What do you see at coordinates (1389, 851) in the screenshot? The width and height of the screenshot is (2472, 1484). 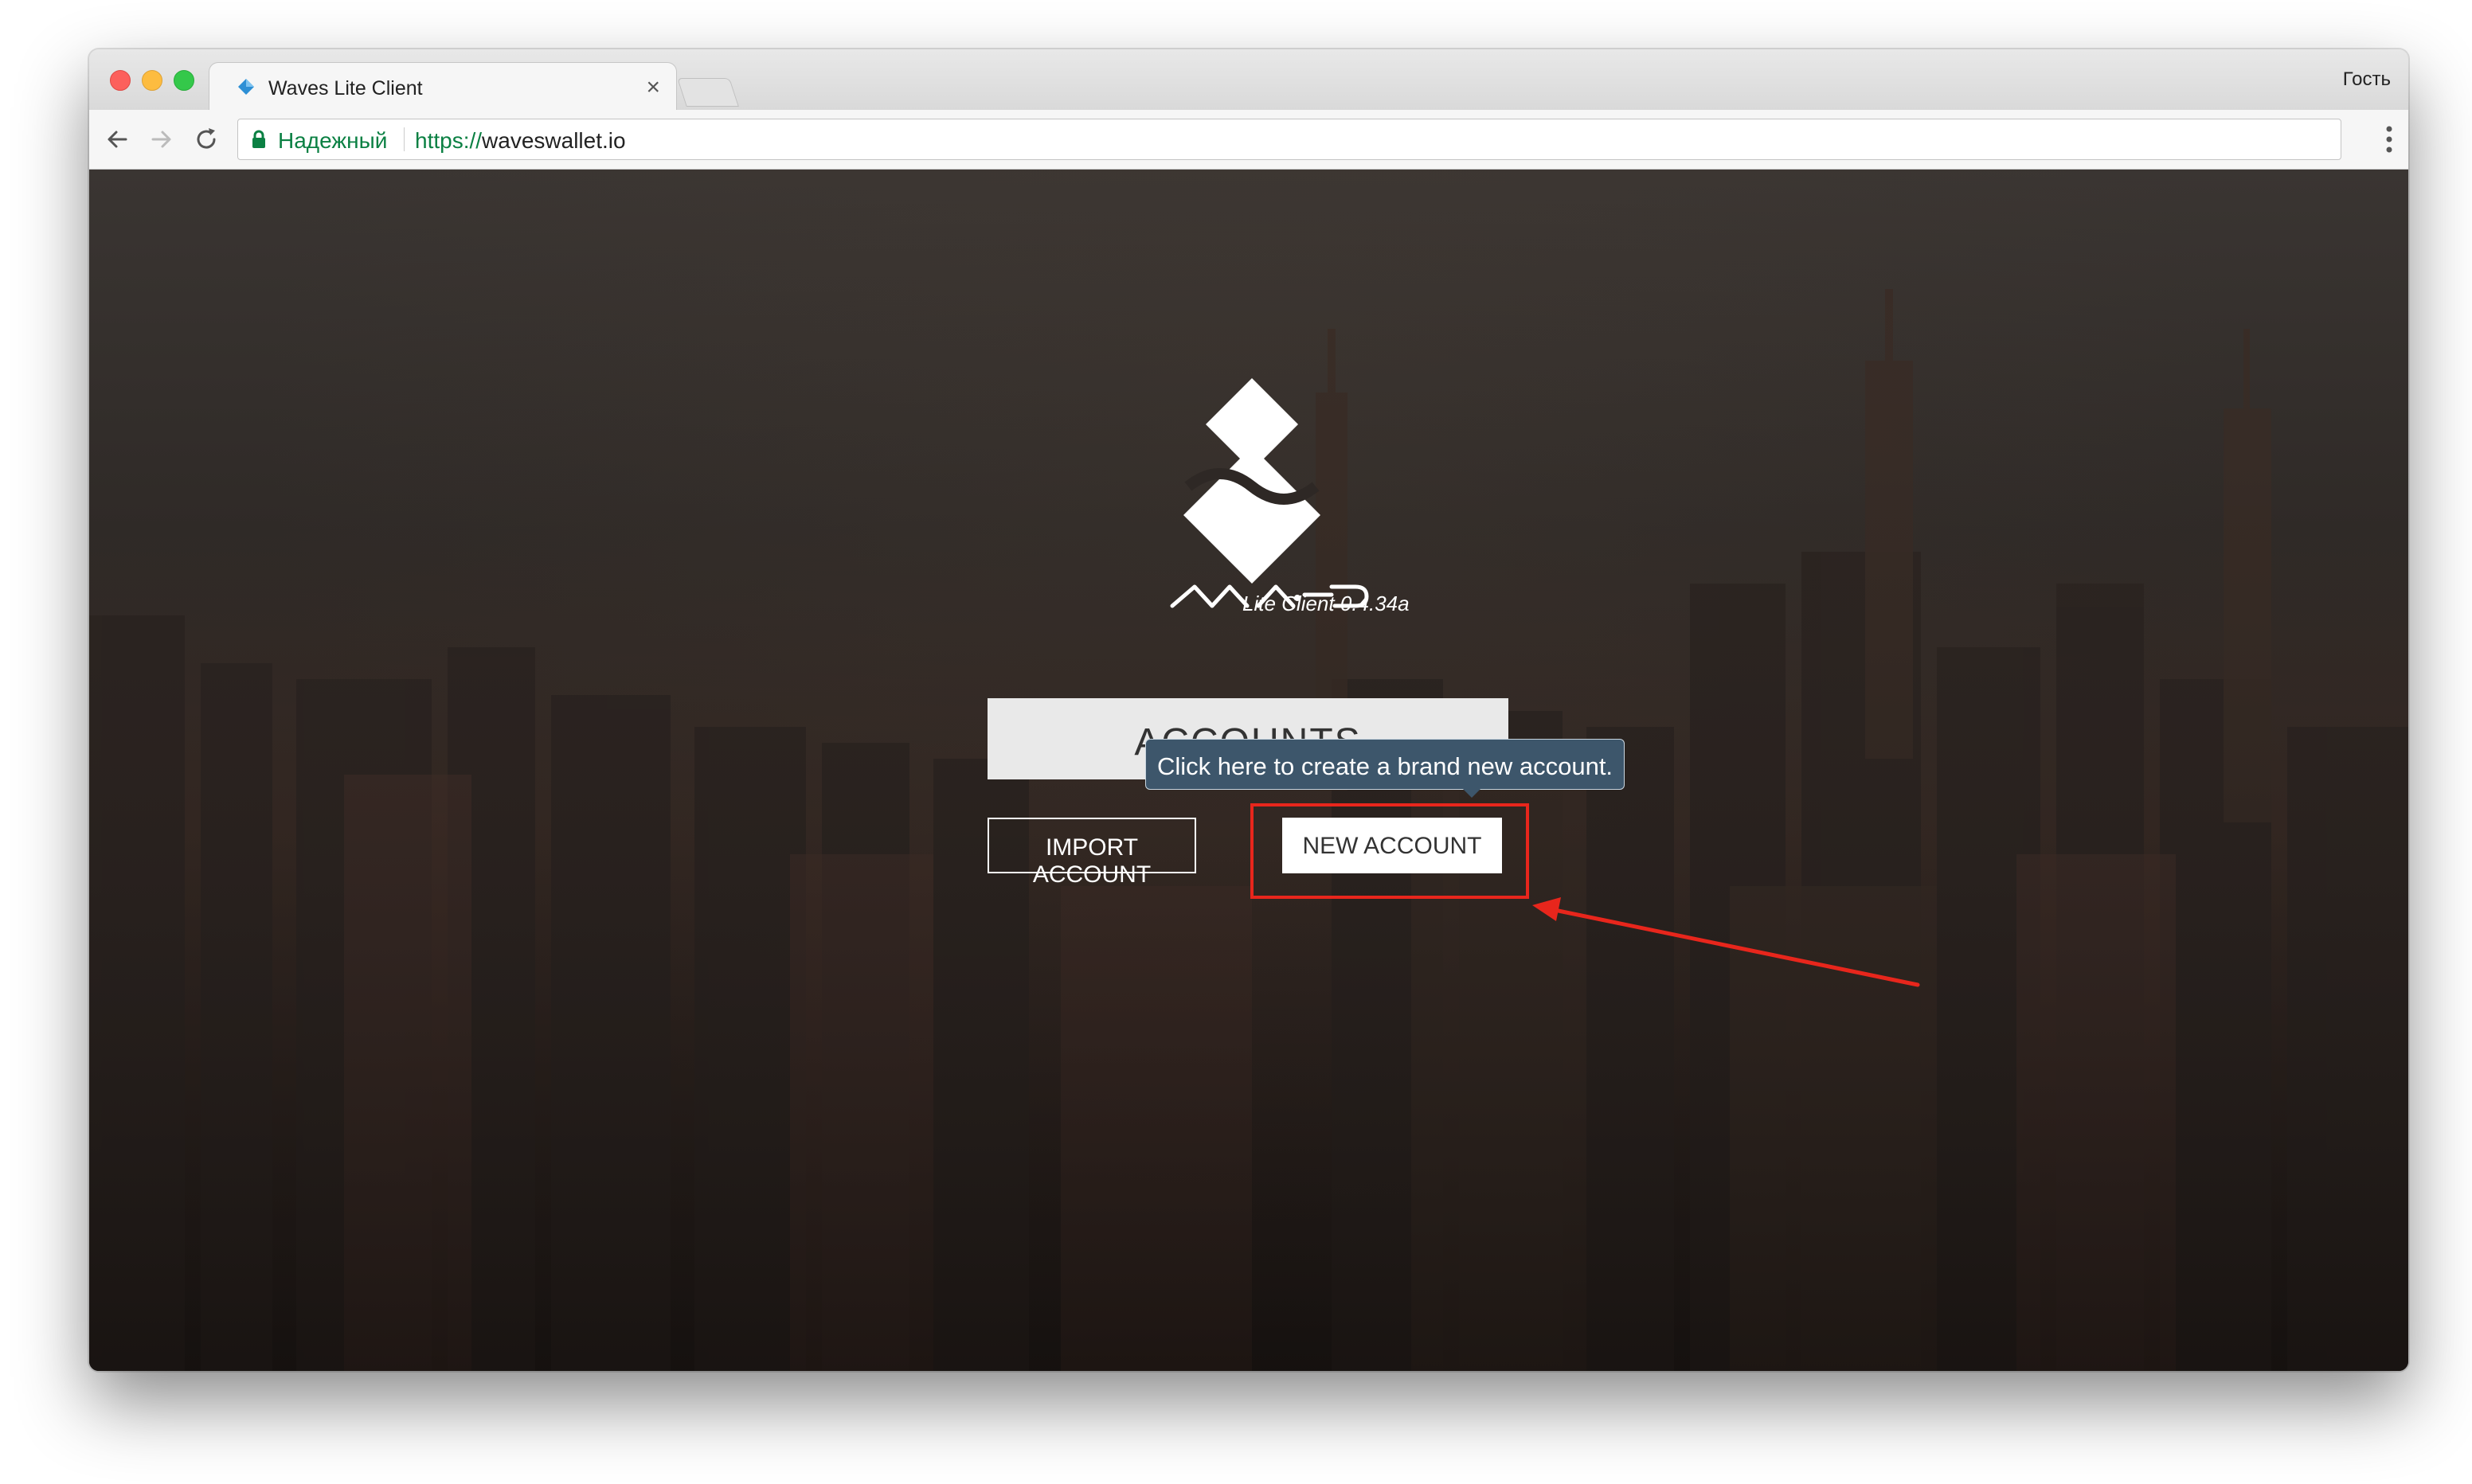 I see `highlight-box` at bounding box center [1389, 851].